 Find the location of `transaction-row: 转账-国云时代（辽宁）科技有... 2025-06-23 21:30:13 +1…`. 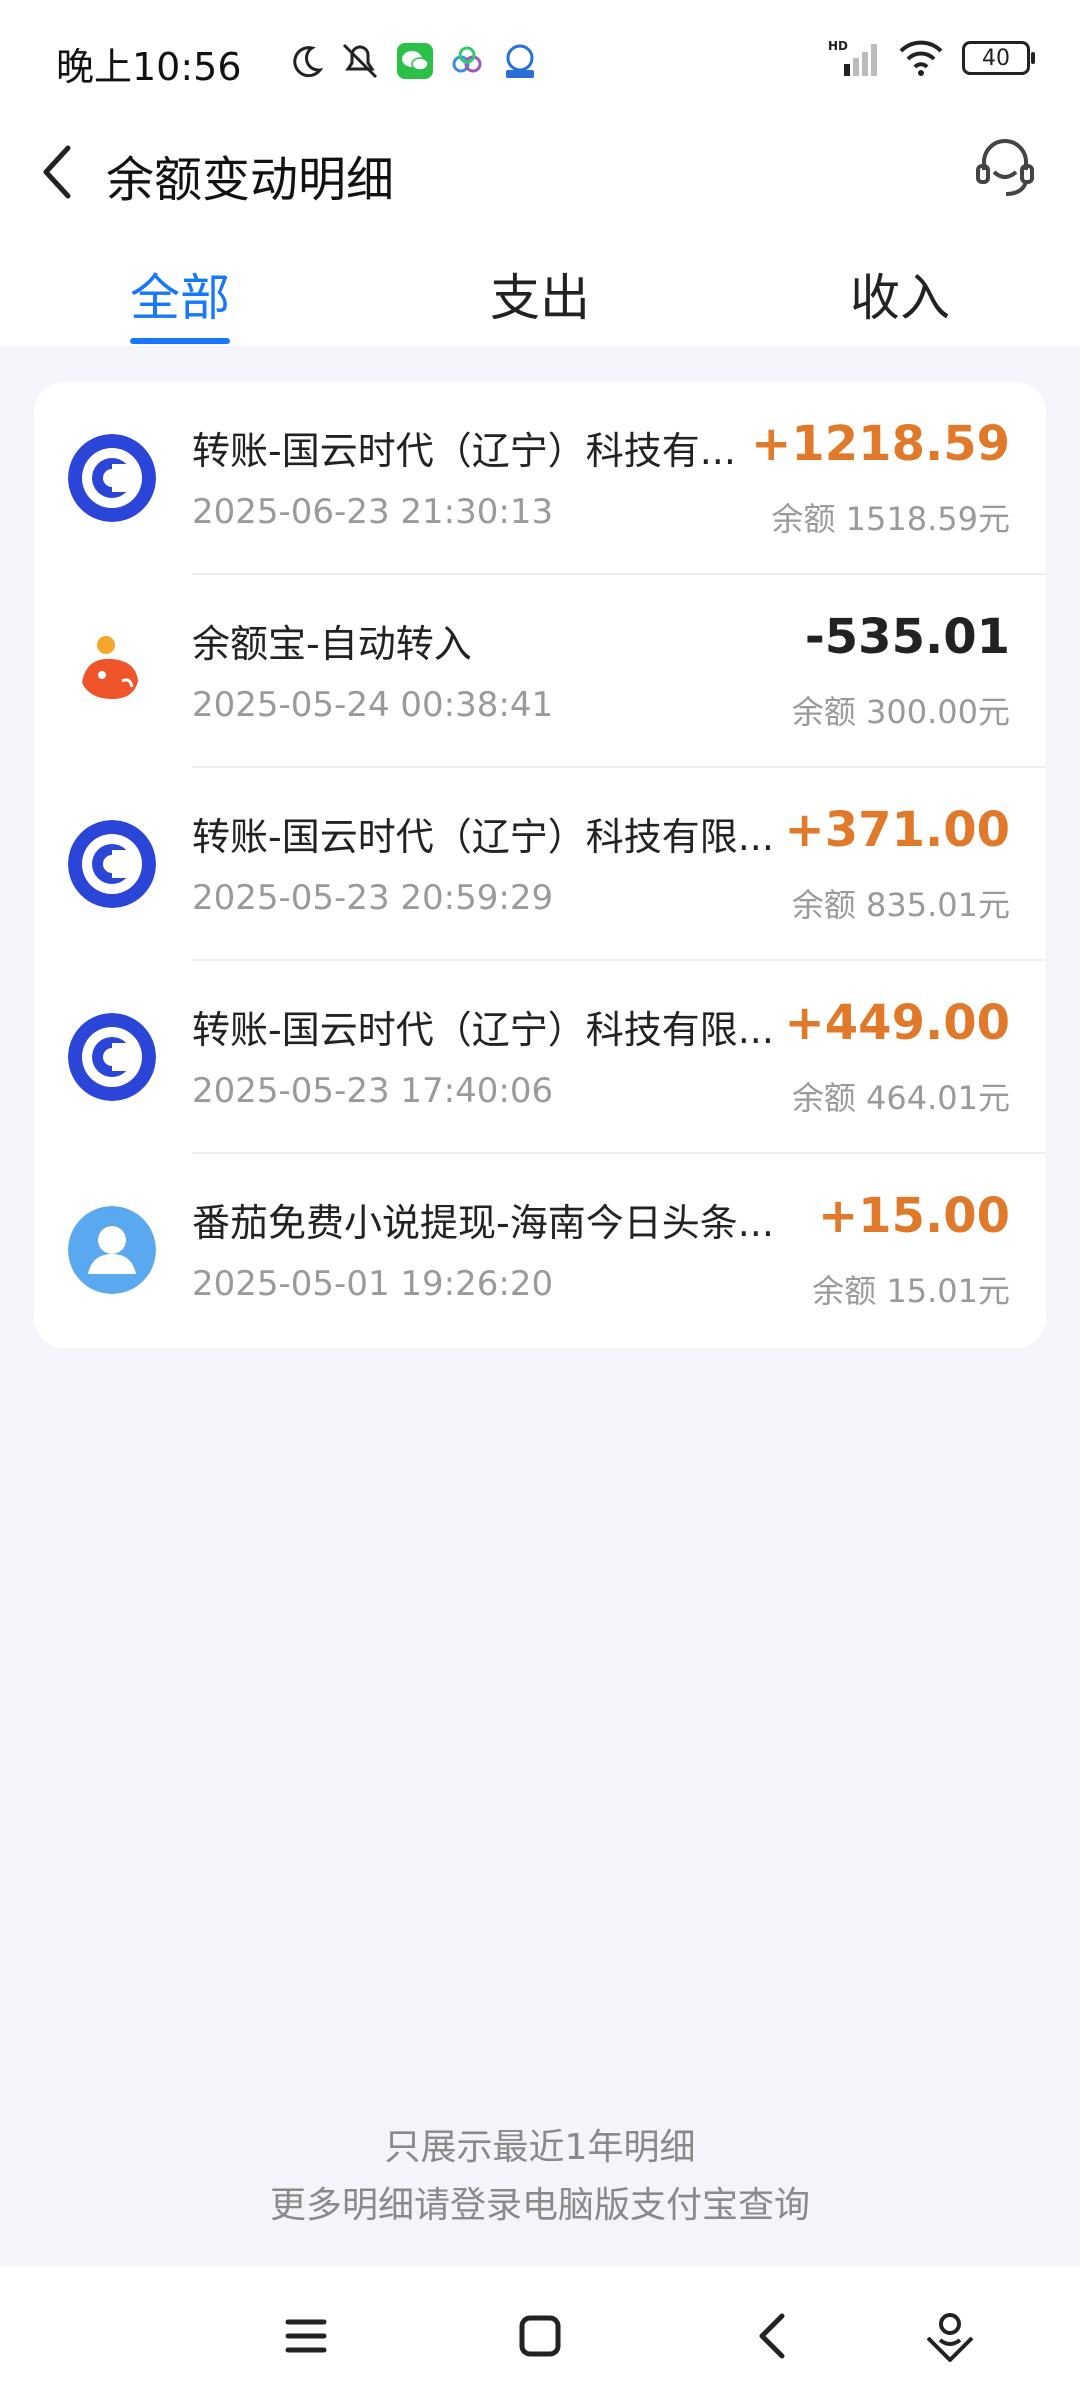

transaction-row: 转账-国云时代（辽宁）科技有... 2025-06-23 21:30:13 +1… is located at coordinates (540, 478).